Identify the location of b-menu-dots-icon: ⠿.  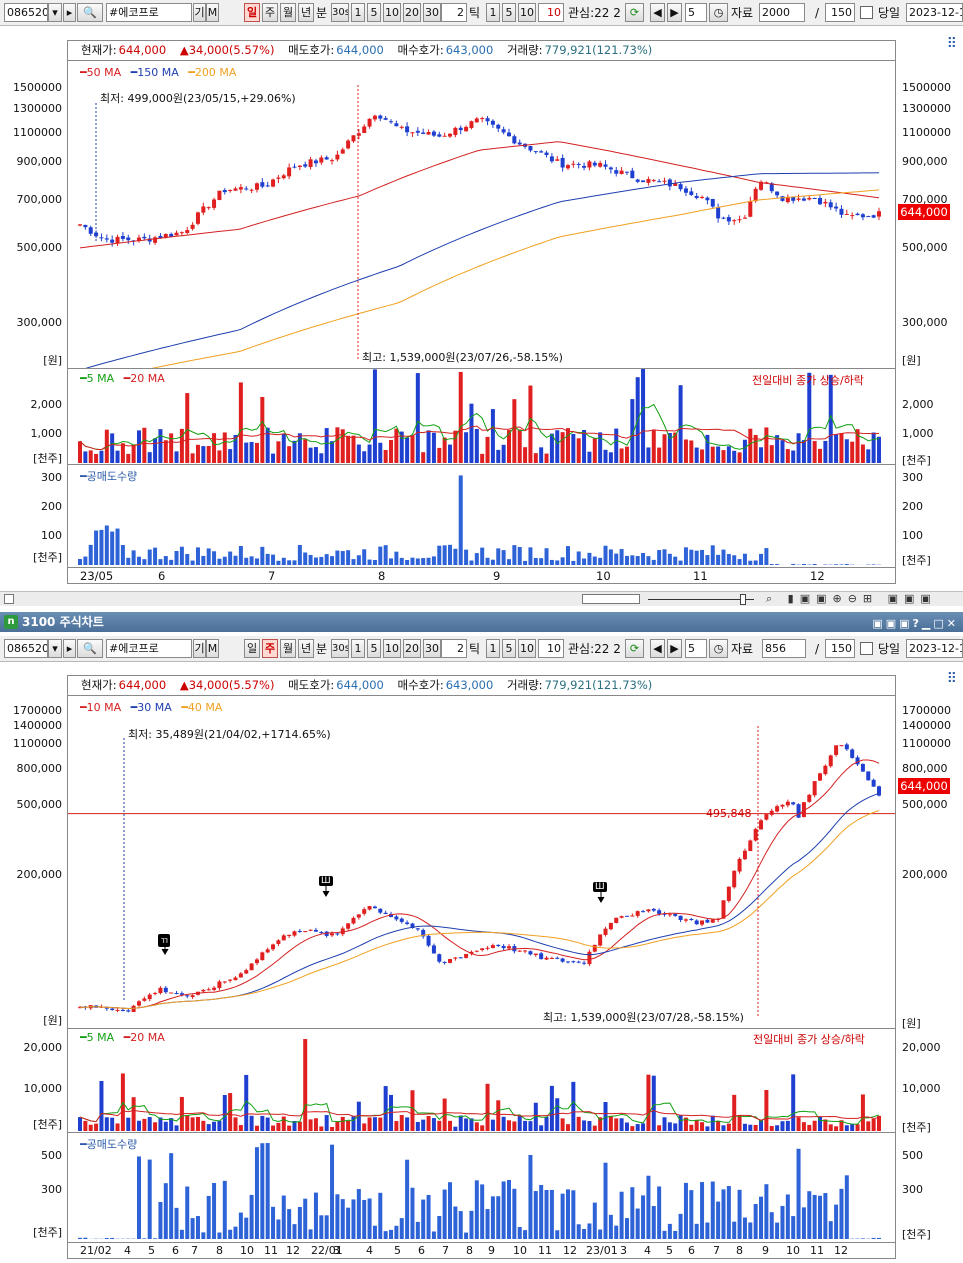
(952, 679).